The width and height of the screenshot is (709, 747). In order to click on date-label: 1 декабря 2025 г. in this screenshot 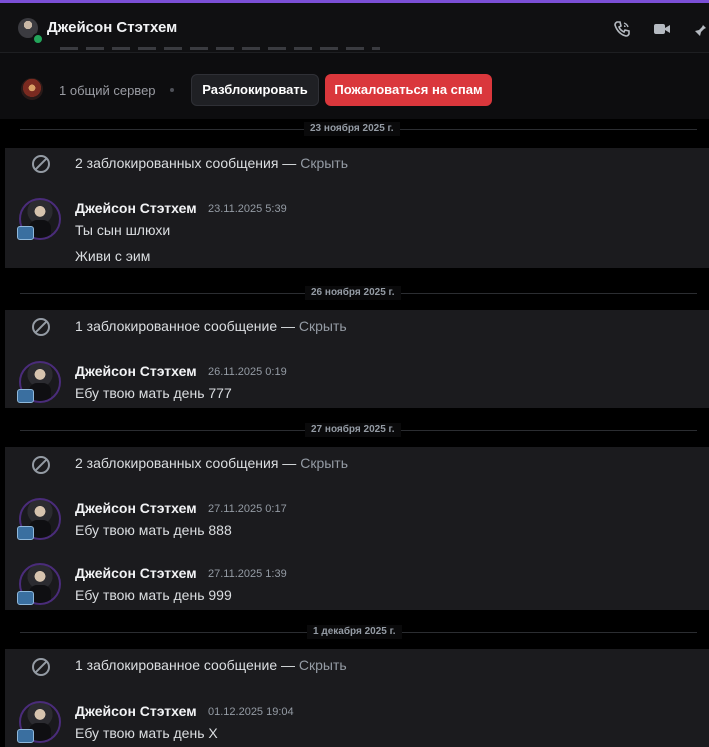, I will do `click(354, 632)`.